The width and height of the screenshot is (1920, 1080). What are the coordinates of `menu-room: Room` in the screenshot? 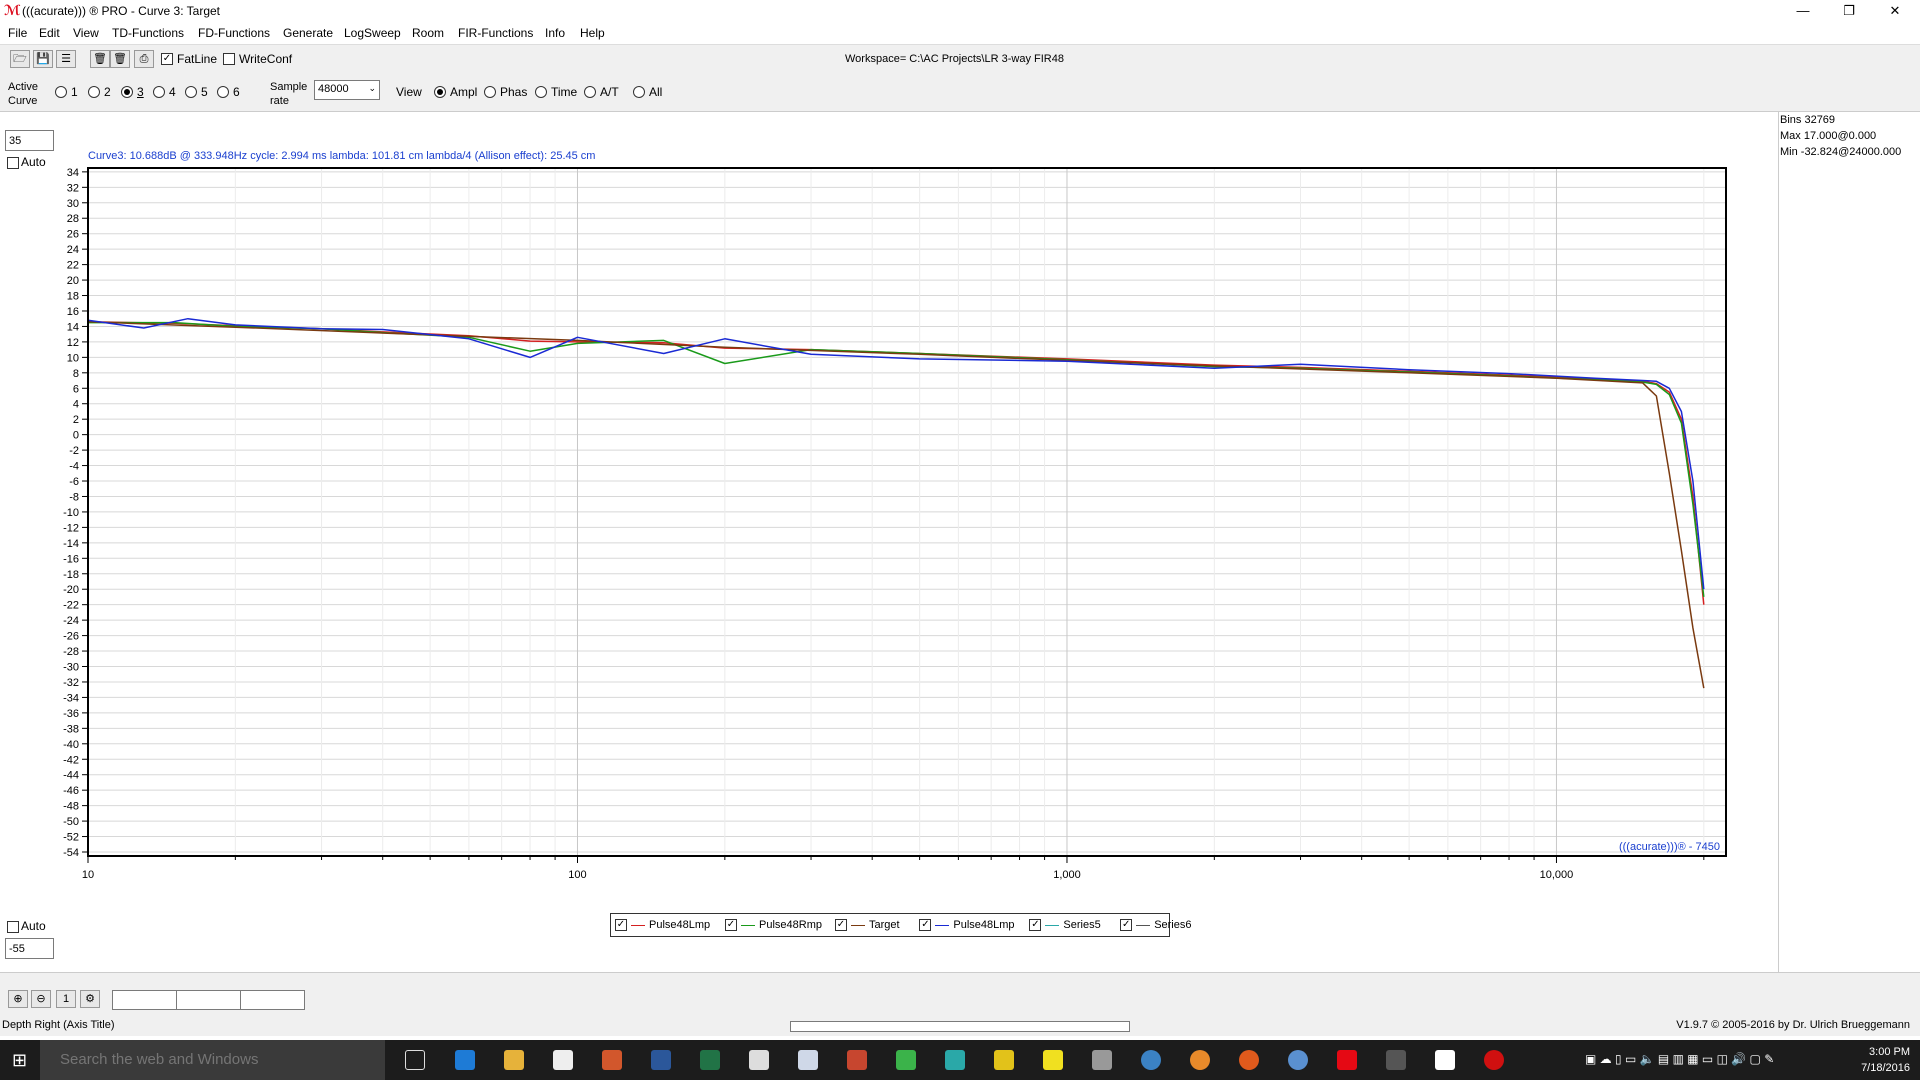 It's located at (428, 33).